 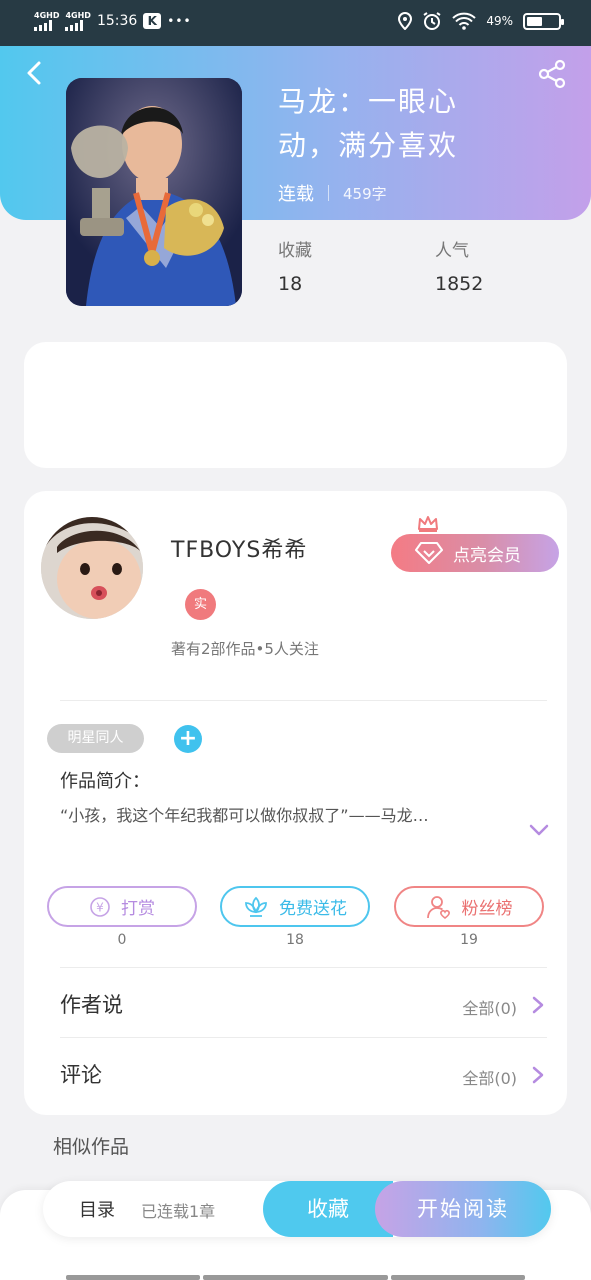 I want to click on popularity-count: 1852, so click(x=459, y=284).